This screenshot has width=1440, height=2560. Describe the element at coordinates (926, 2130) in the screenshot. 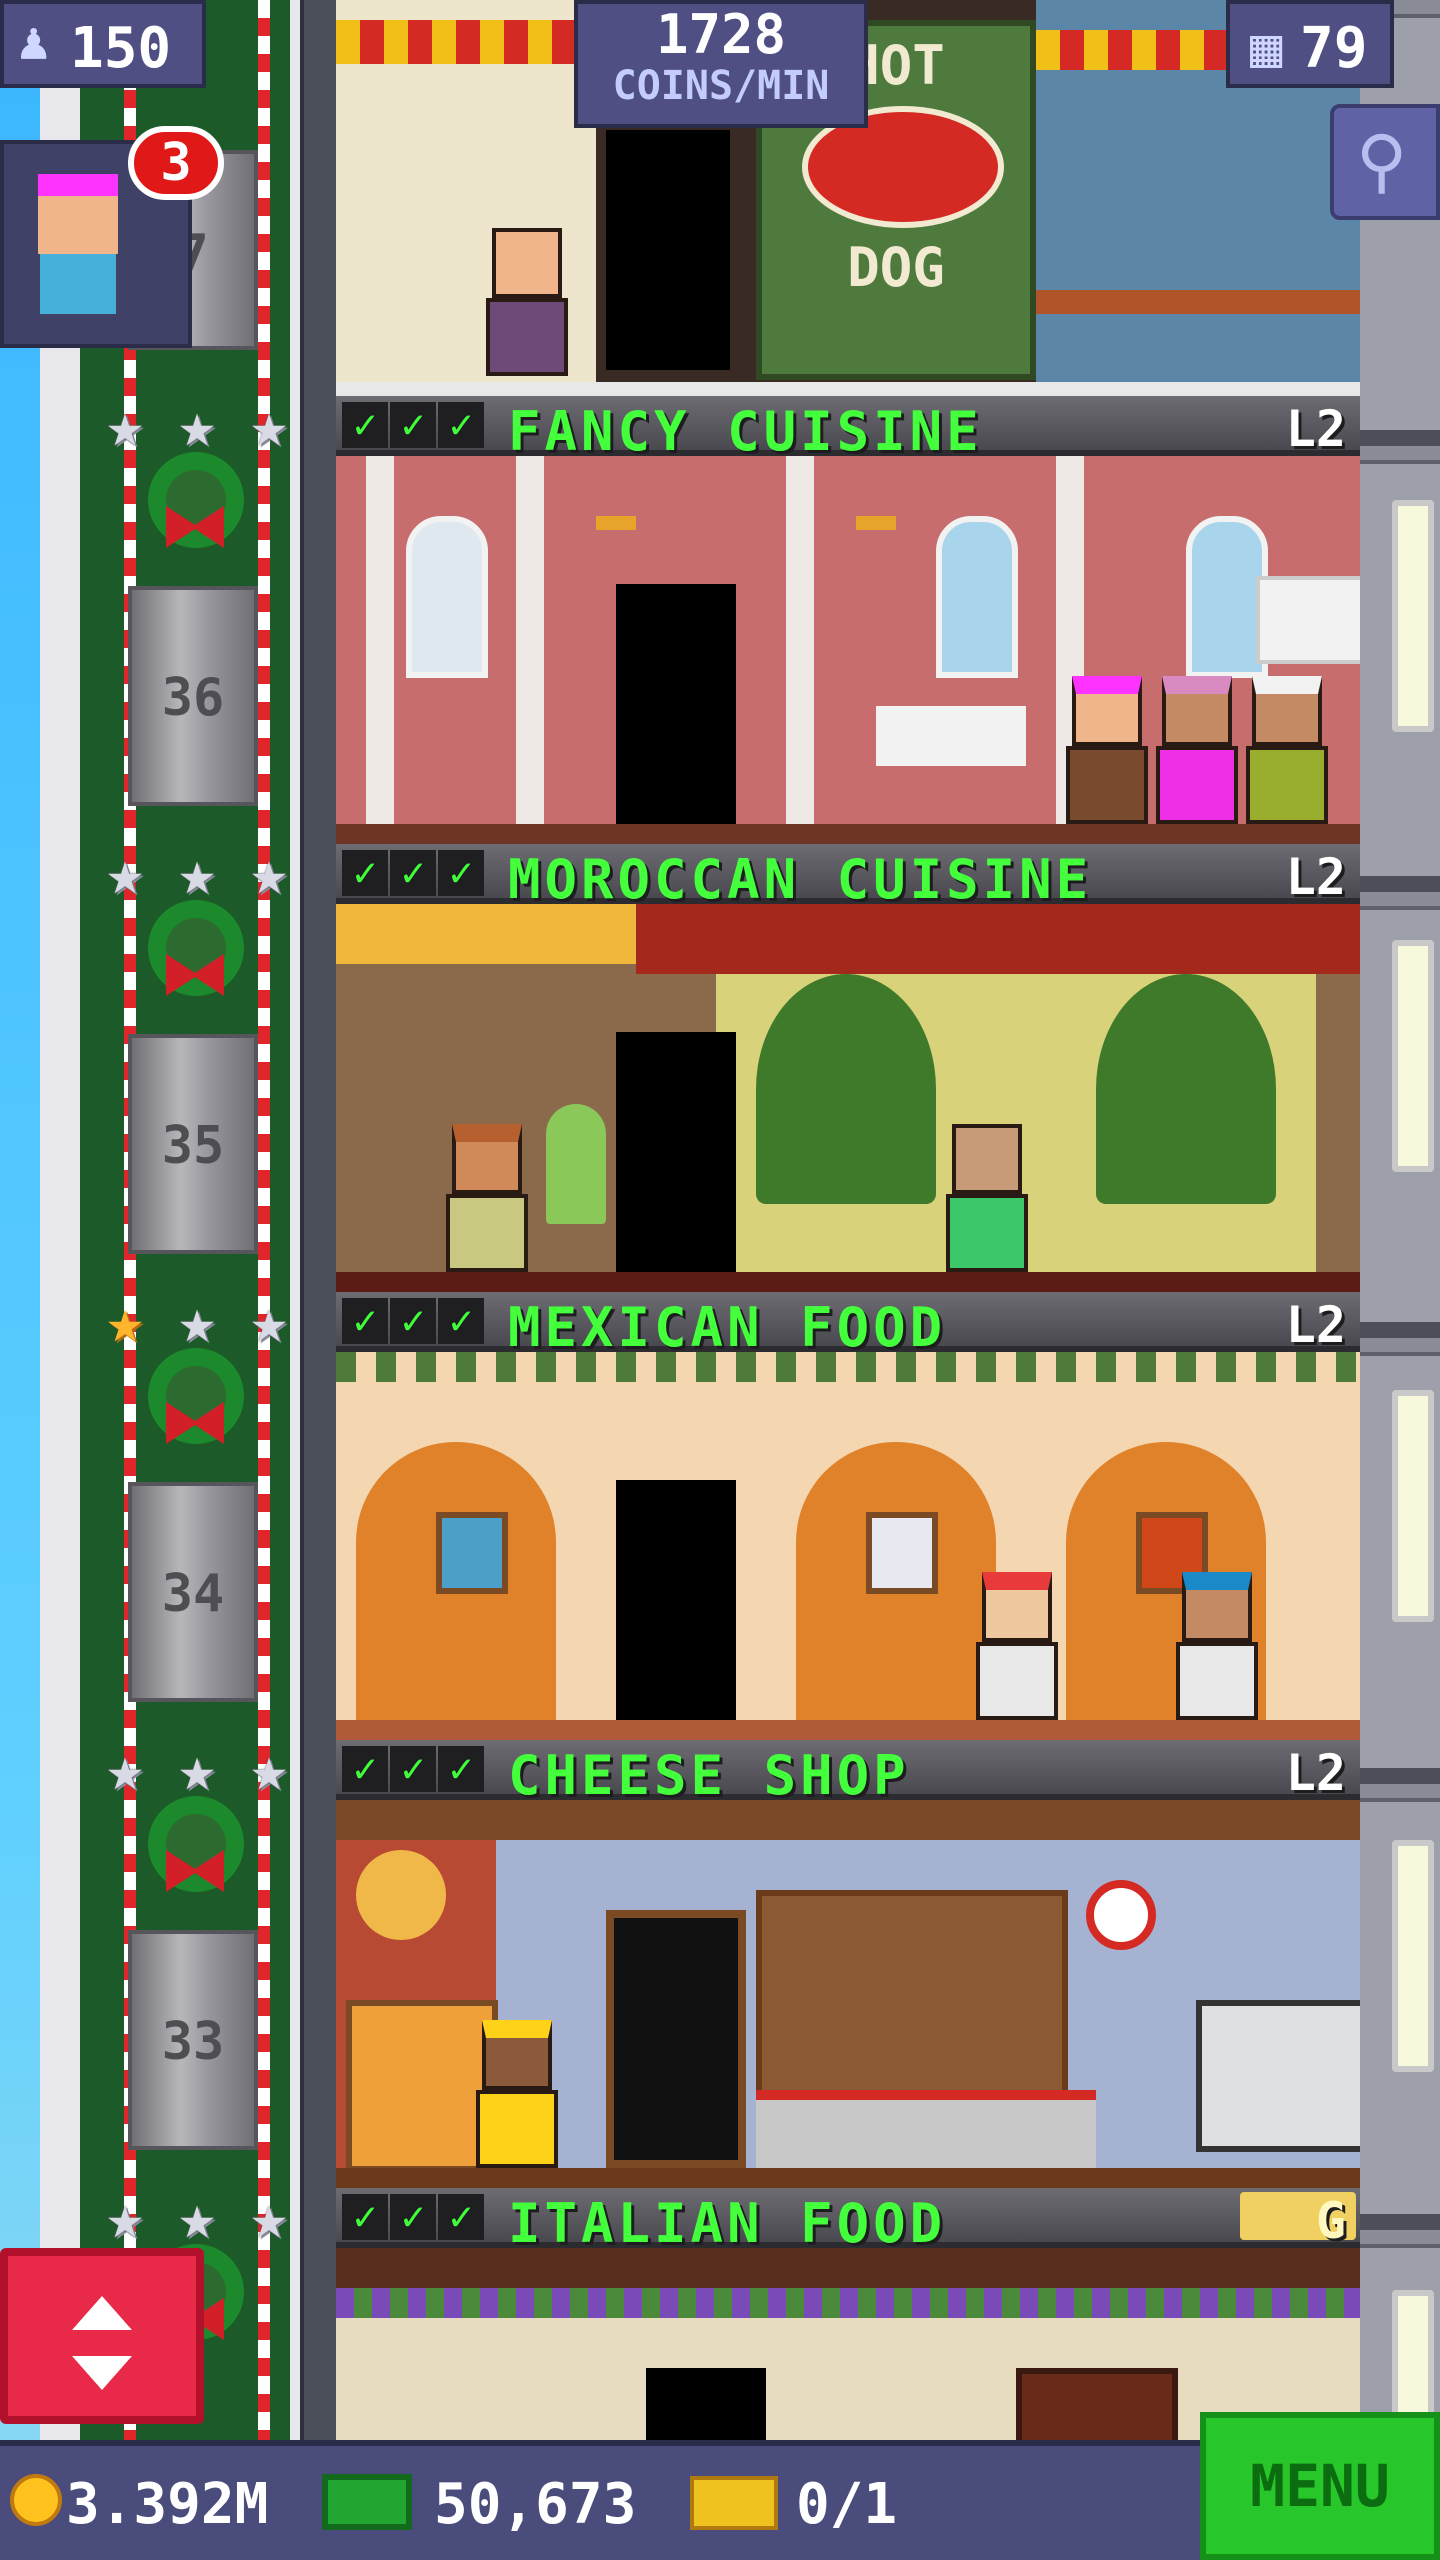

I see `shop-counter` at that location.